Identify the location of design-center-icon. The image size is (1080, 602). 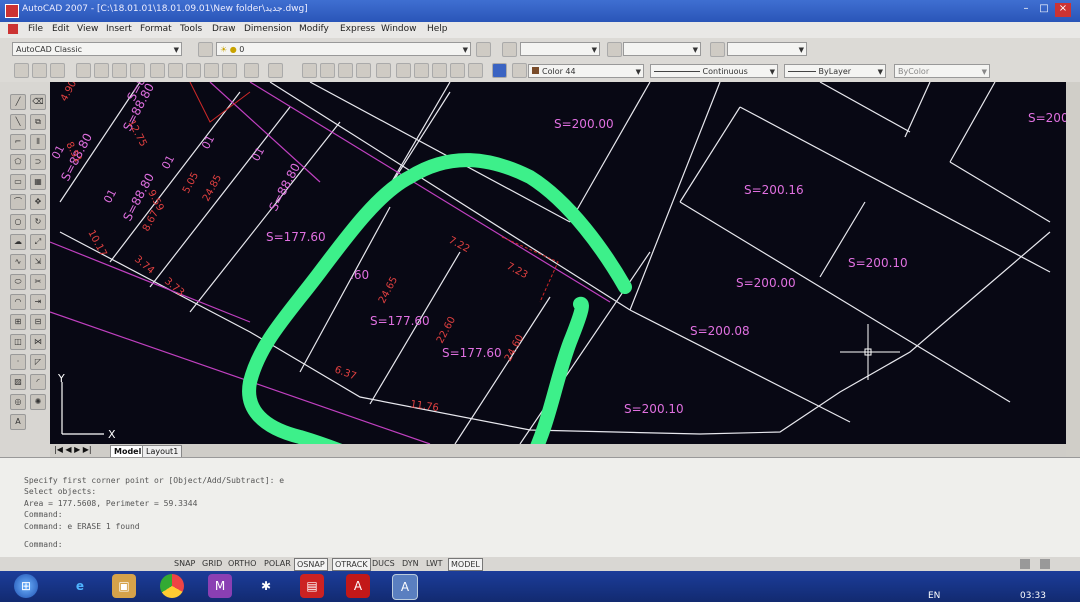
(403, 70).